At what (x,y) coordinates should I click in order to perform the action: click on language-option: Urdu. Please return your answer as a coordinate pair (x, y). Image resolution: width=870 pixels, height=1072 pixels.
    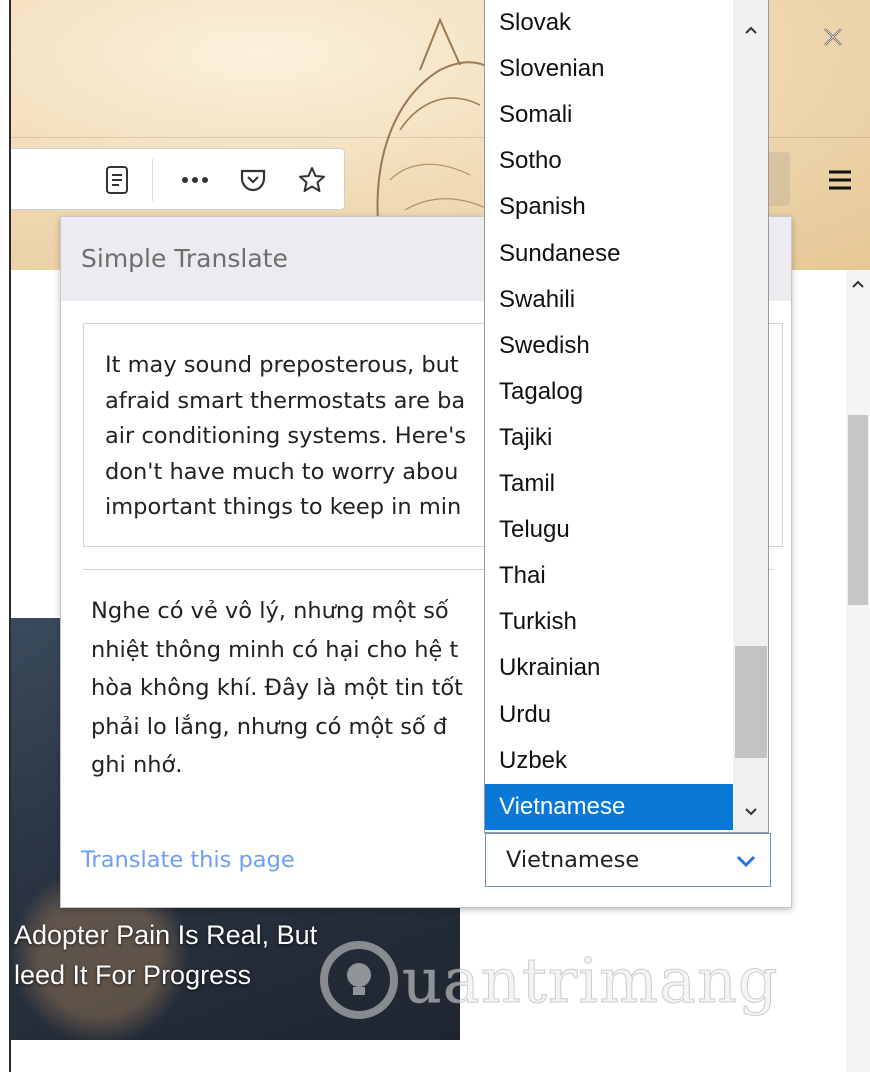
    Looking at the image, I should click on (609, 715).